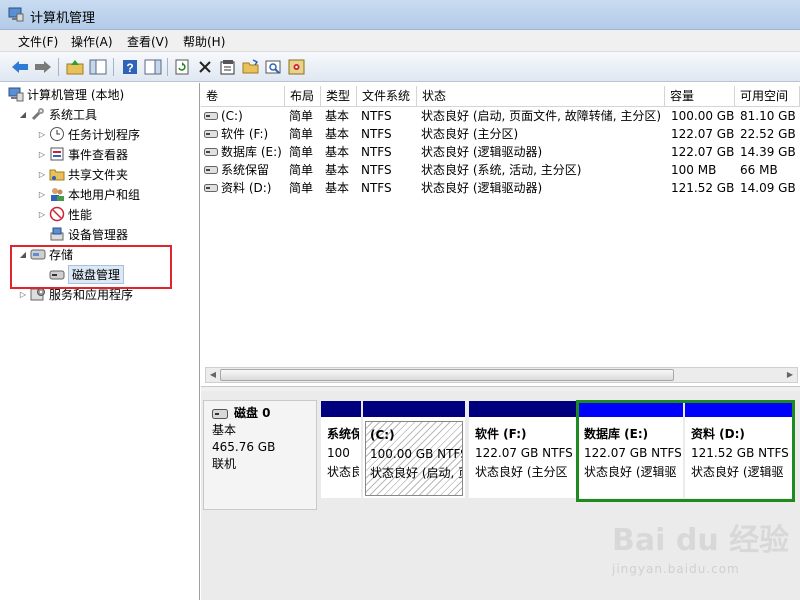  I want to click on tree-item-root: 计算机管理 (本地), so click(65, 94).